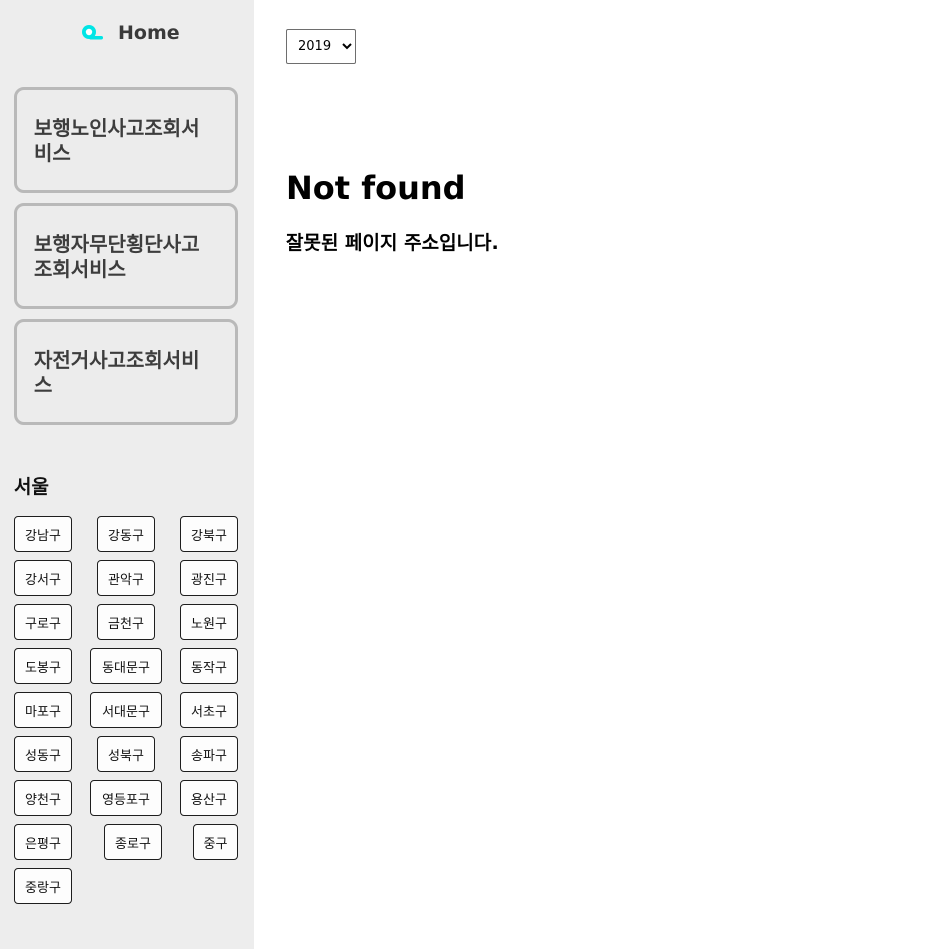 This screenshot has width=951, height=949. What do you see at coordinates (43, 754) in the screenshot?
I see `district-button: 성동구` at bounding box center [43, 754].